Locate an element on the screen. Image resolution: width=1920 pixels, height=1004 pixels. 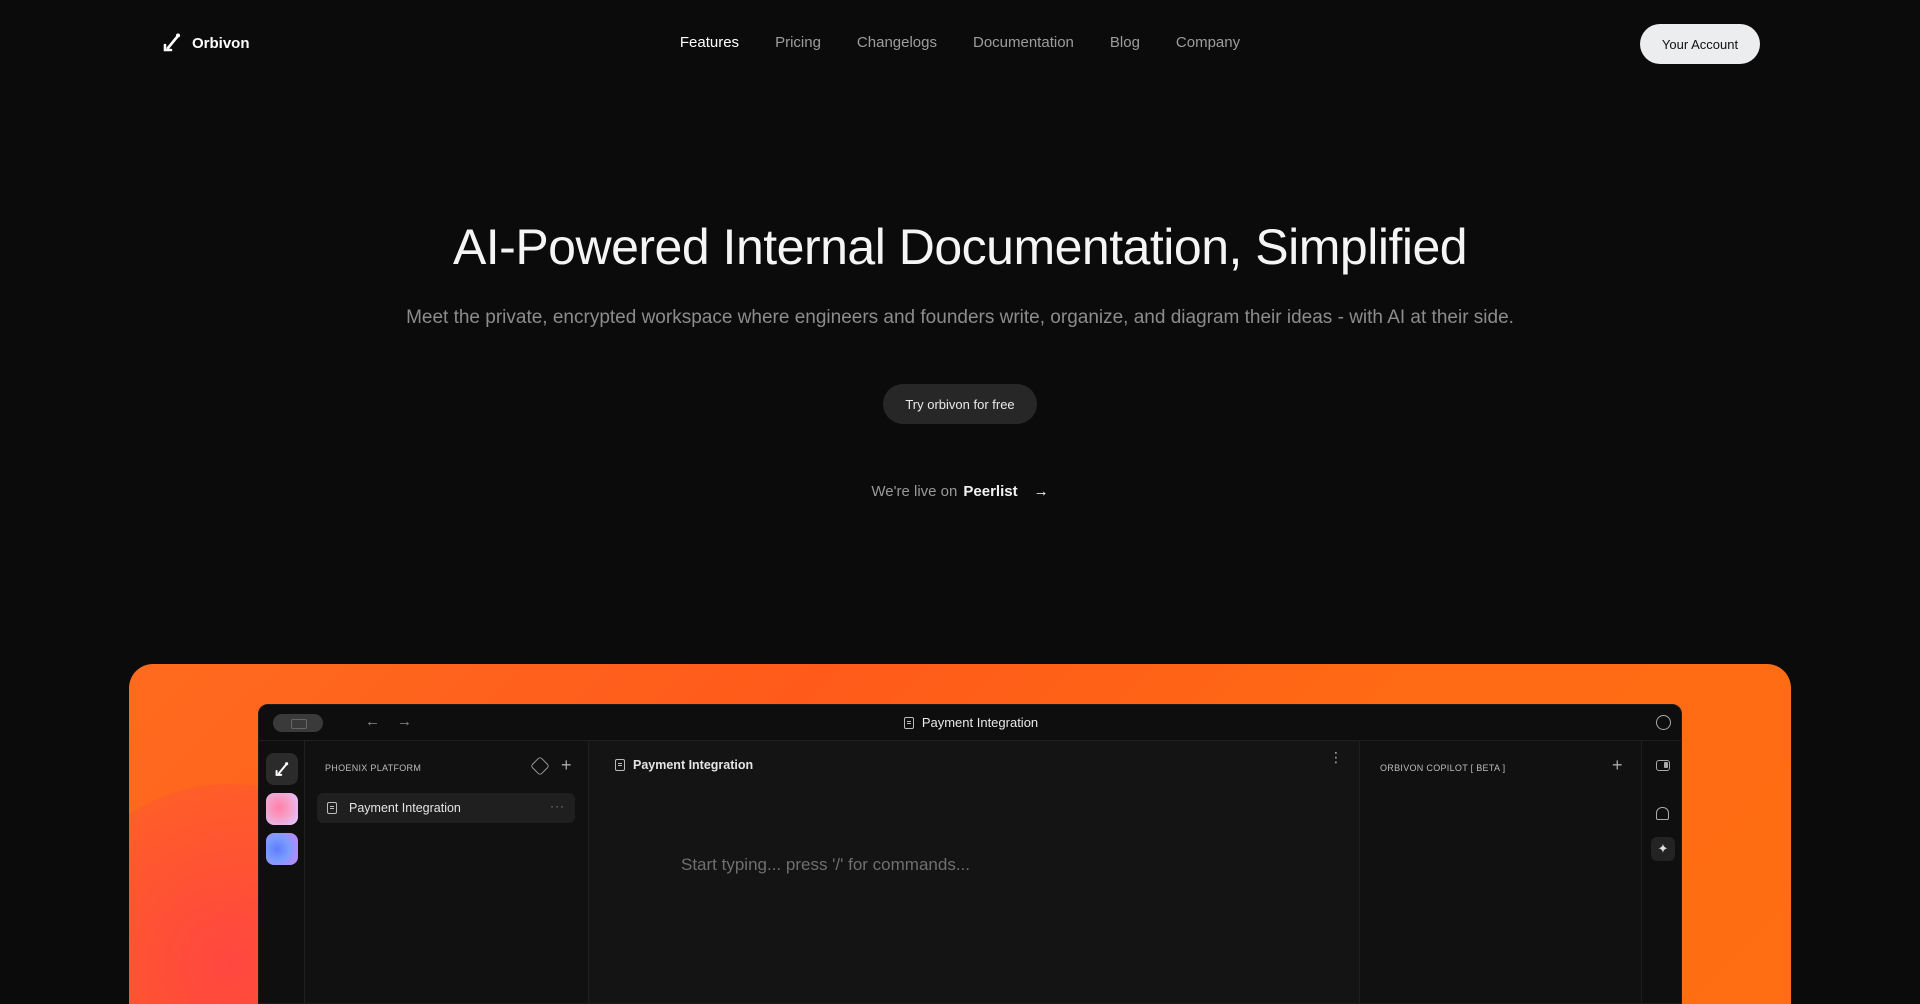
workspace-home-button is located at coordinates (282, 769).